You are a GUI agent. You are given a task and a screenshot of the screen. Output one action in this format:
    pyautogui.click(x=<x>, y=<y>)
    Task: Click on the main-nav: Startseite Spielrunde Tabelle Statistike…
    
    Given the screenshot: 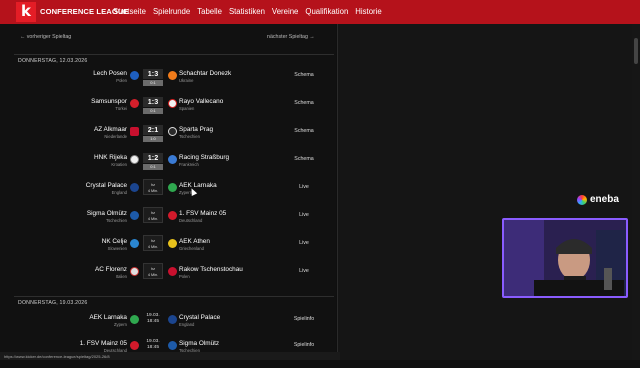 What is the action you would take?
    pyautogui.click(x=247, y=11)
    